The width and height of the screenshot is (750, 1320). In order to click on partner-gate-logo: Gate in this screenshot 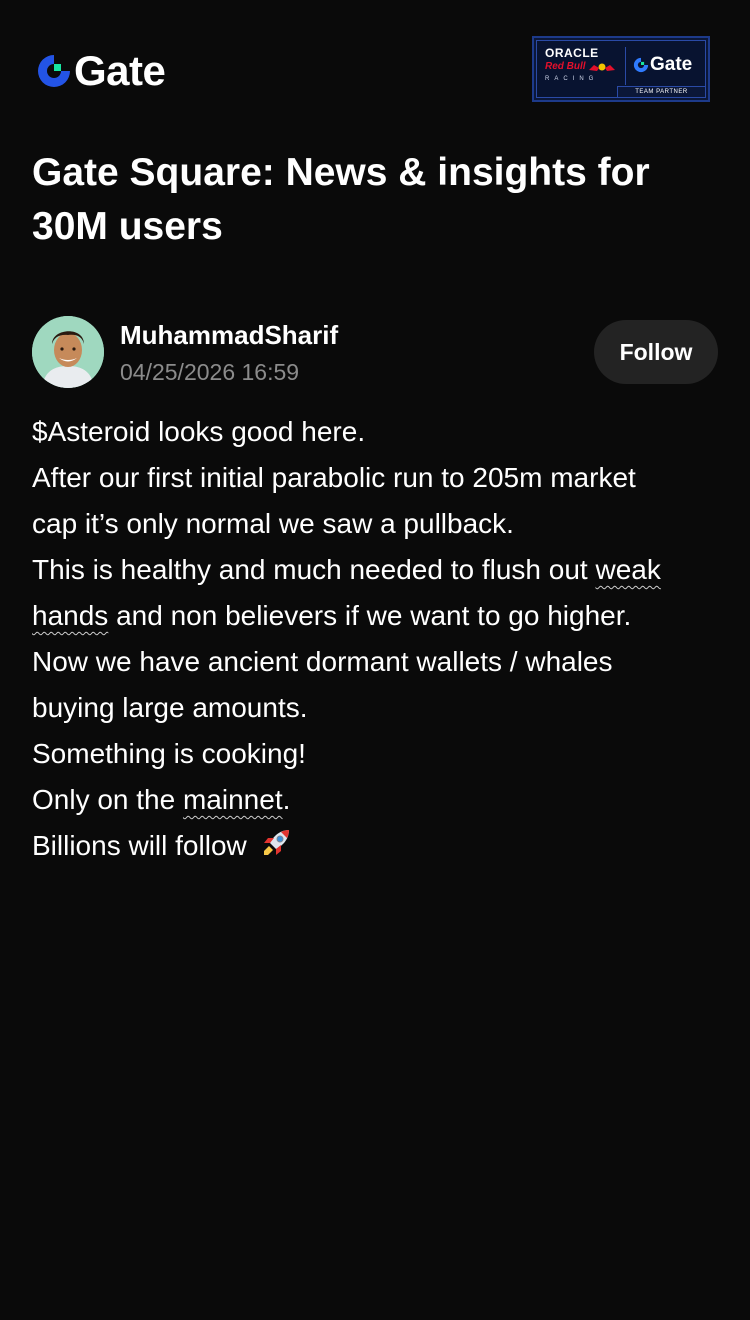, I will do `click(662, 64)`.